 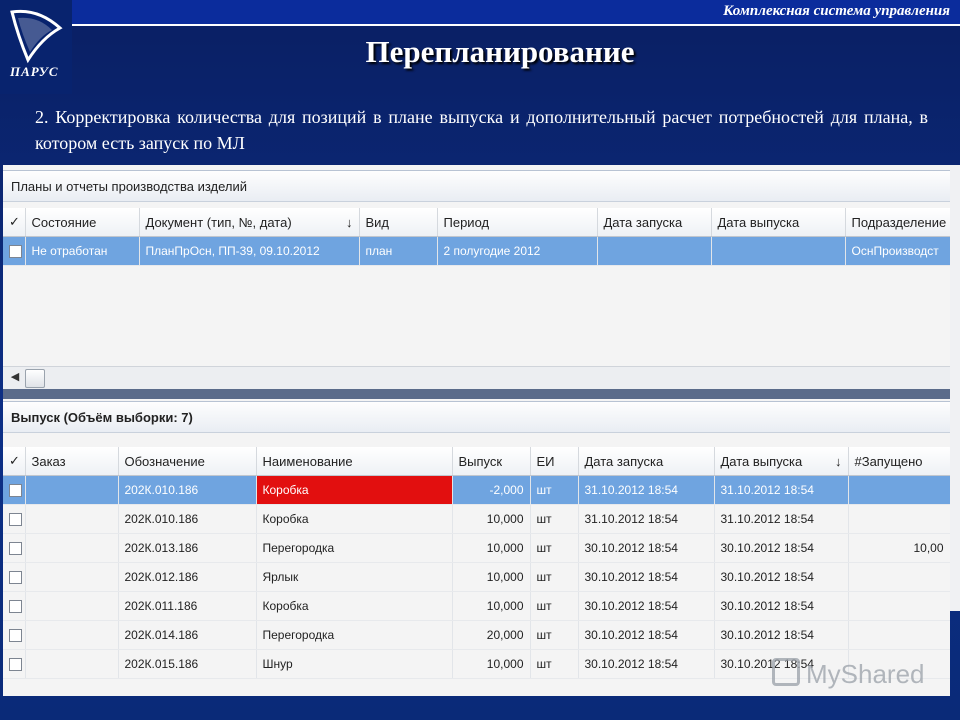 I want to click on column-header-department: Подразделение, so click(x=897, y=222).